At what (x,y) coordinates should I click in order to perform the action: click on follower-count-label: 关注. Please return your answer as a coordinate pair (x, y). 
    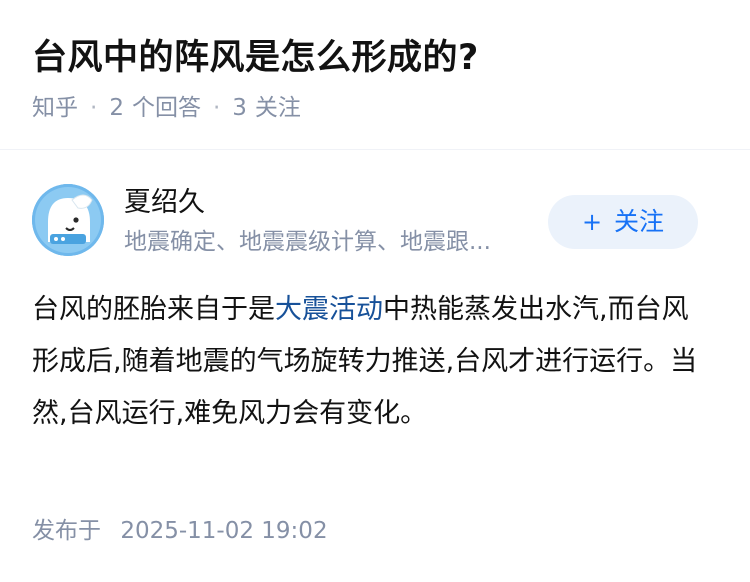
    Looking at the image, I should click on (277, 108).